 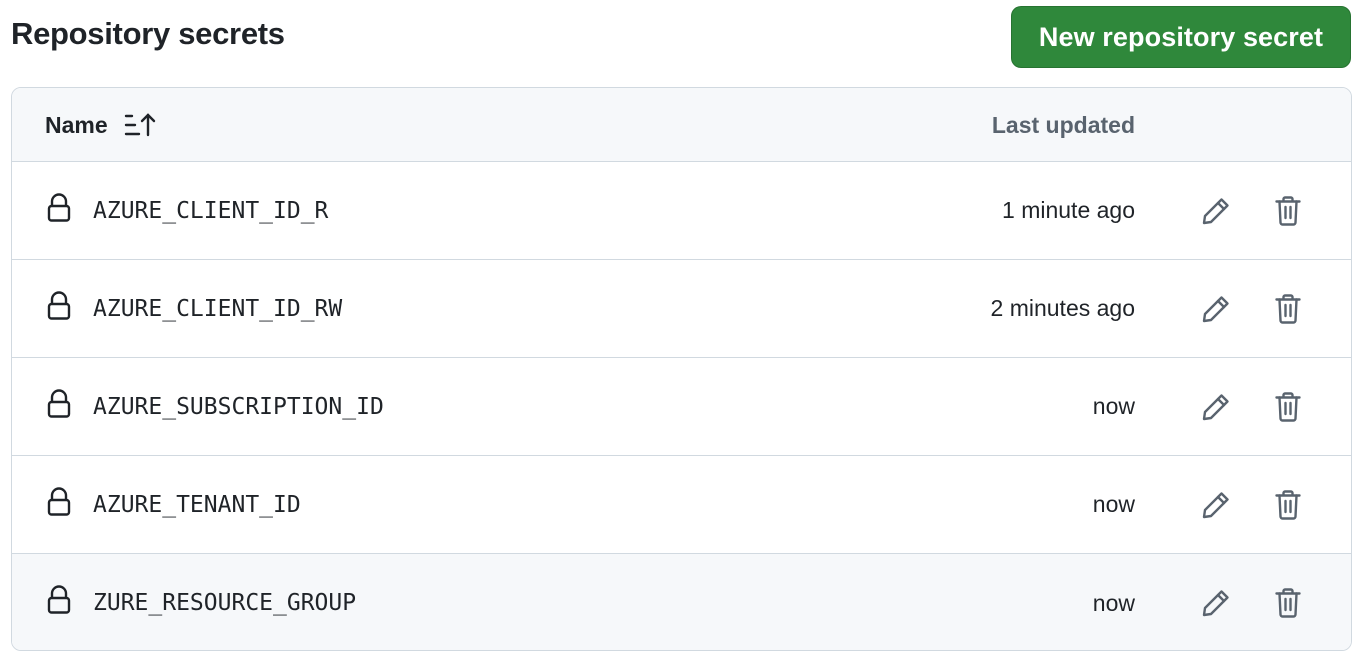 What do you see at coordinates (225, 603) in the screenshot?
I see `secret-name: ZURE_RESOURCE_GROUP` at bounding box center [225, 603].